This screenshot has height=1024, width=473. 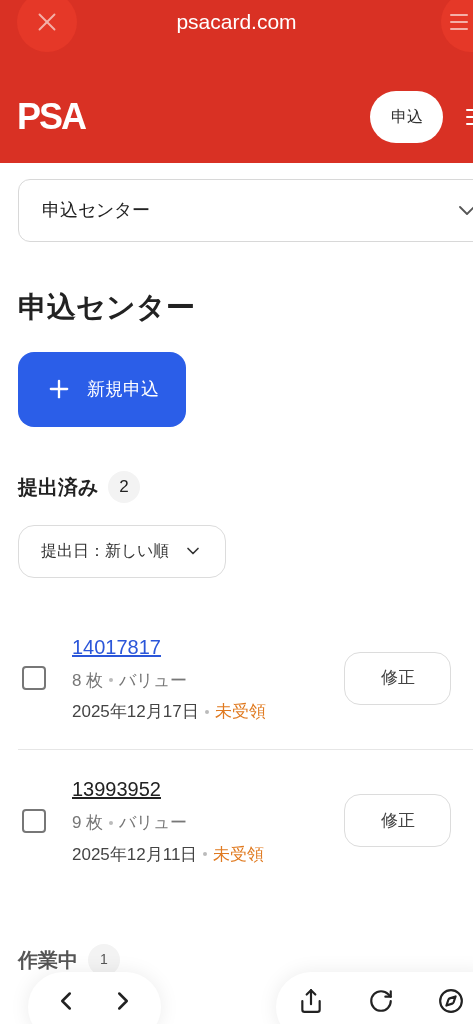 What do you see at coordinates (135, 854) in the screenshot?
I see `submission-date: 2025年12月11日` at bounding box center [135, 854].